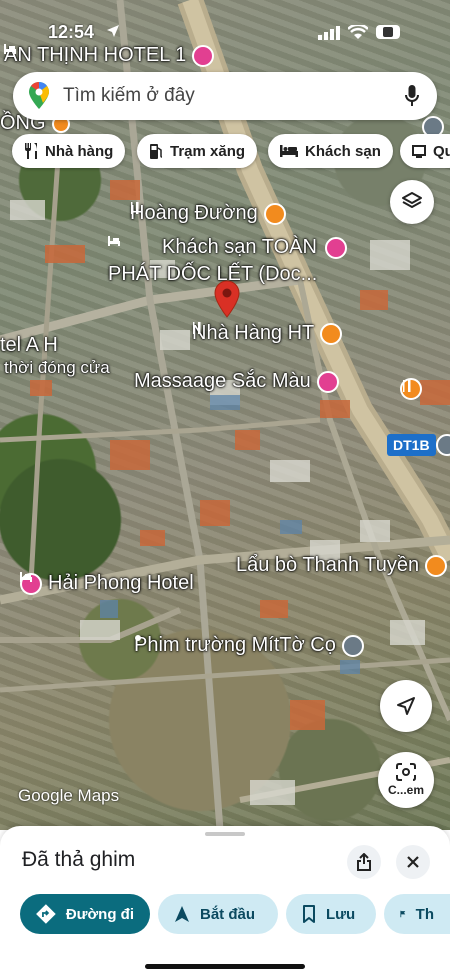 The height and width of the screenshot is (978, 450). Describe the element at coordinates (156, 151) in the screenshot. I see `gas-station-icon` at that location.